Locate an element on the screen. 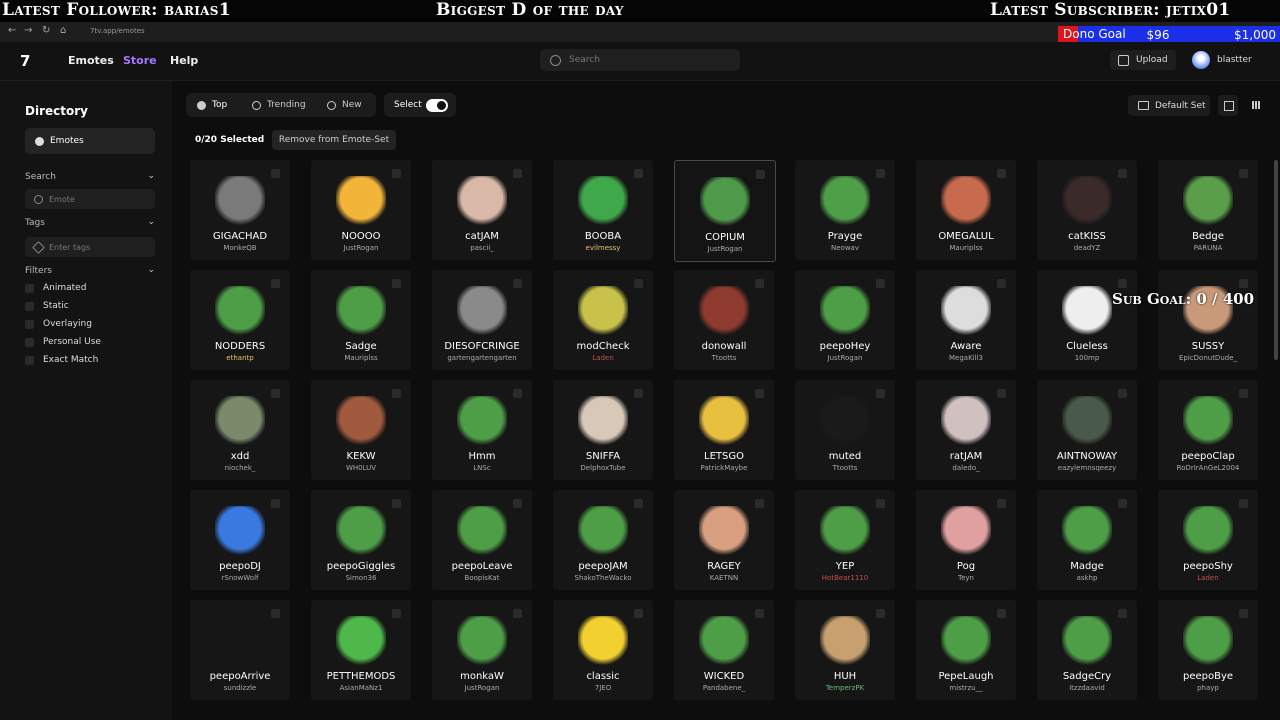  emote-author: RoDrIrAnGeL2004 is located at coordinates (1208, 468).